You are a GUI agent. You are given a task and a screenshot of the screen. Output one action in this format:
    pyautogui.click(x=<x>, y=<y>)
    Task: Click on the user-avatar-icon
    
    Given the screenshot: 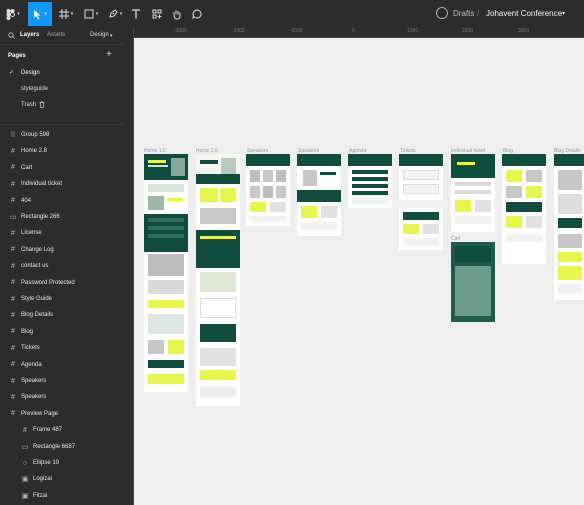 What is the action you would take?
    pyautogui.click(x=442, y=13)
    